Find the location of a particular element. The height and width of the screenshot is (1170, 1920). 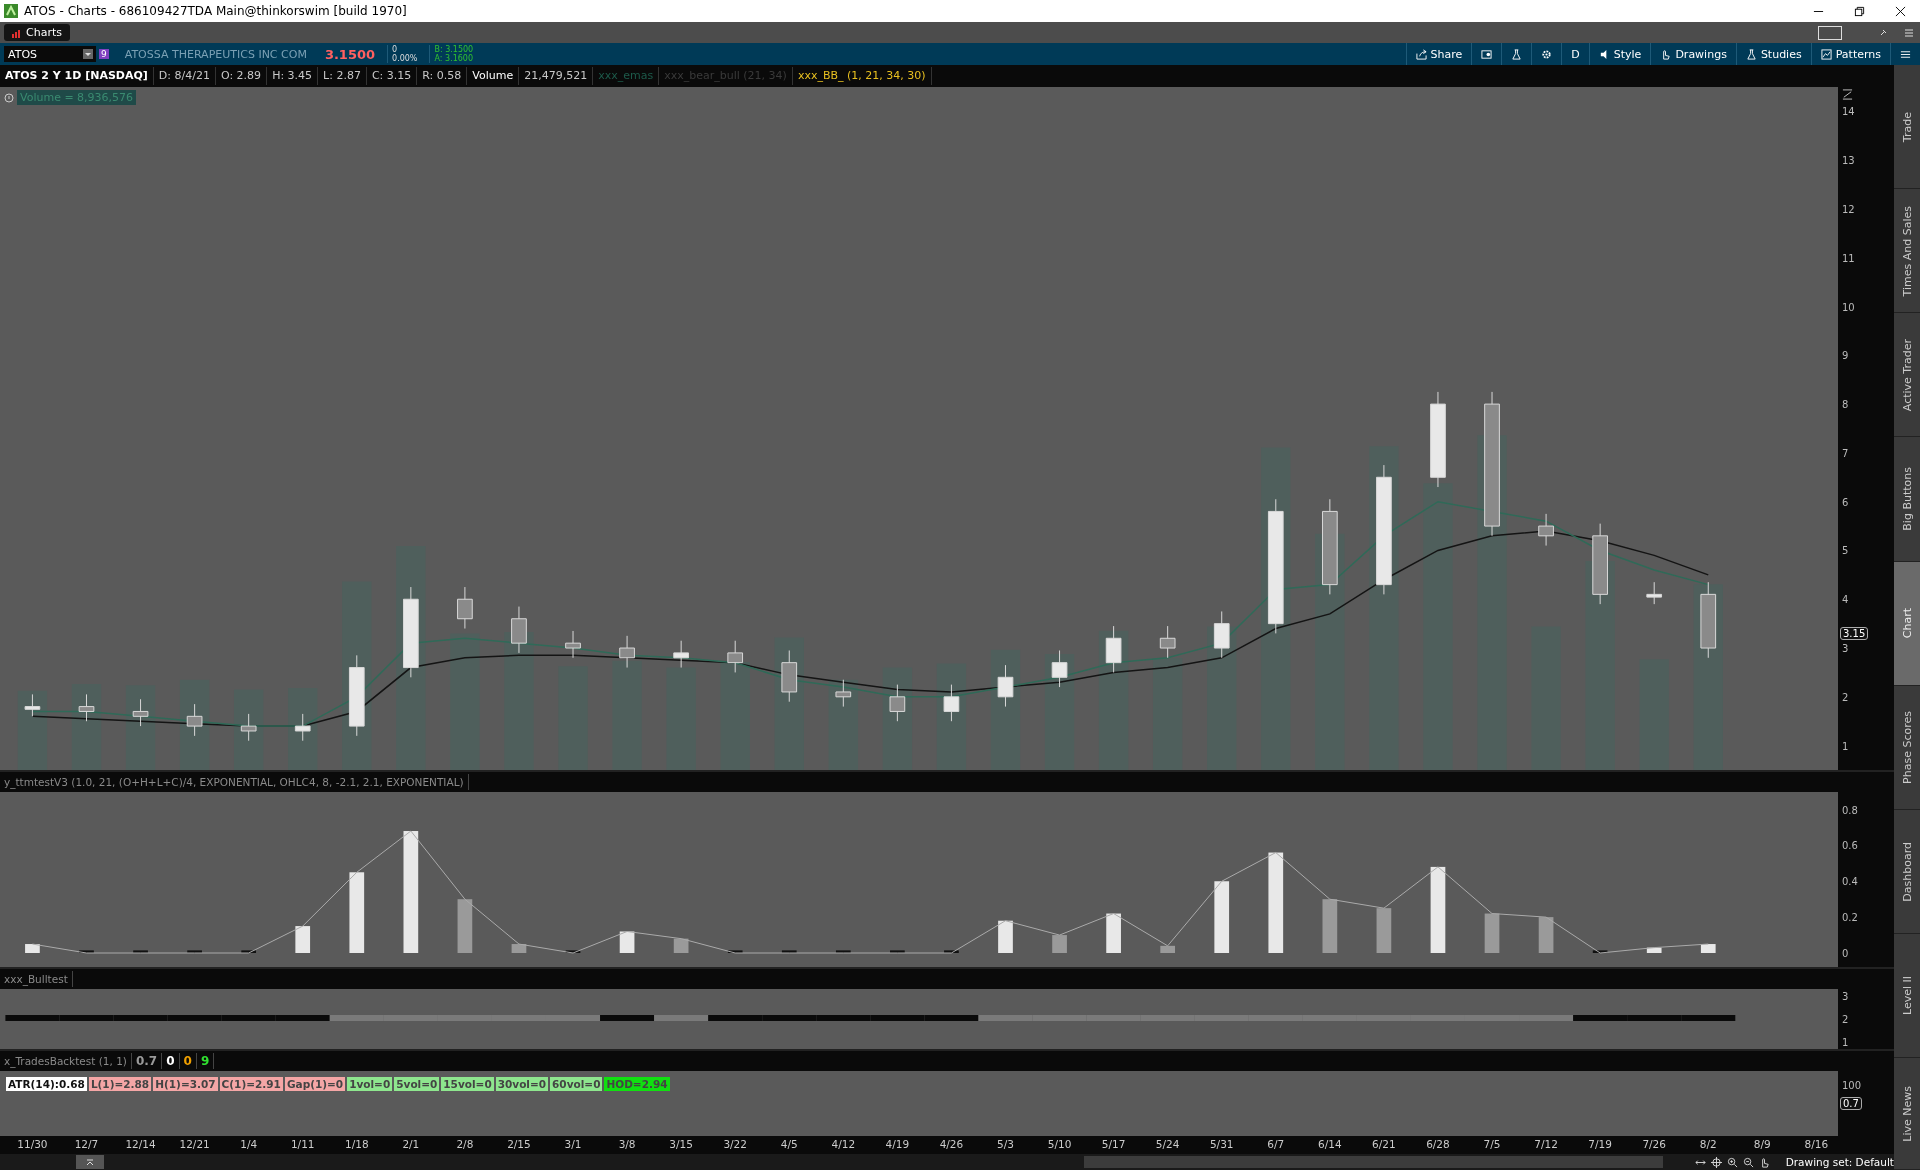

symbol-field: ATOS is located at coordinates (50, 54).